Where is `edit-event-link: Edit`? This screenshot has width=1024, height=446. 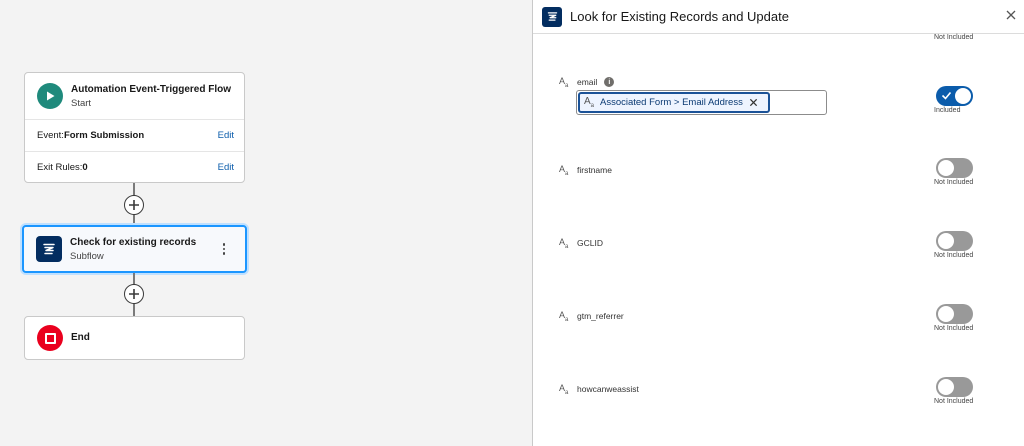 edit-event-link: Edit is located at coordinates (226, 135).